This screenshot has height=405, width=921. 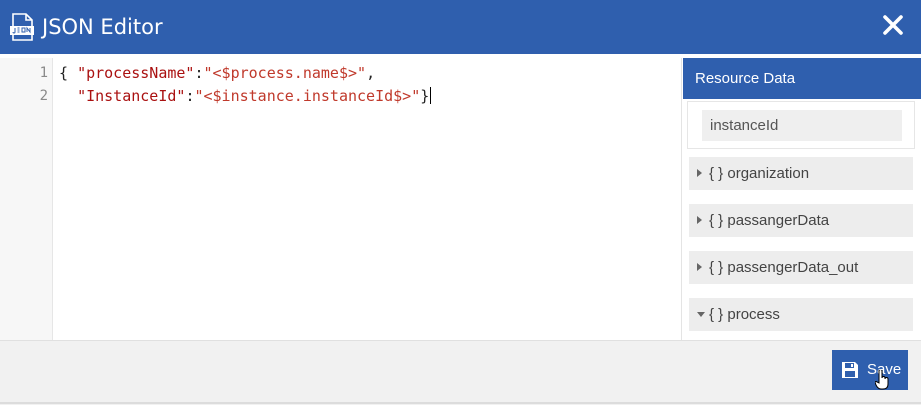 I want to click on code-token: :, so click(x=199, y=73).